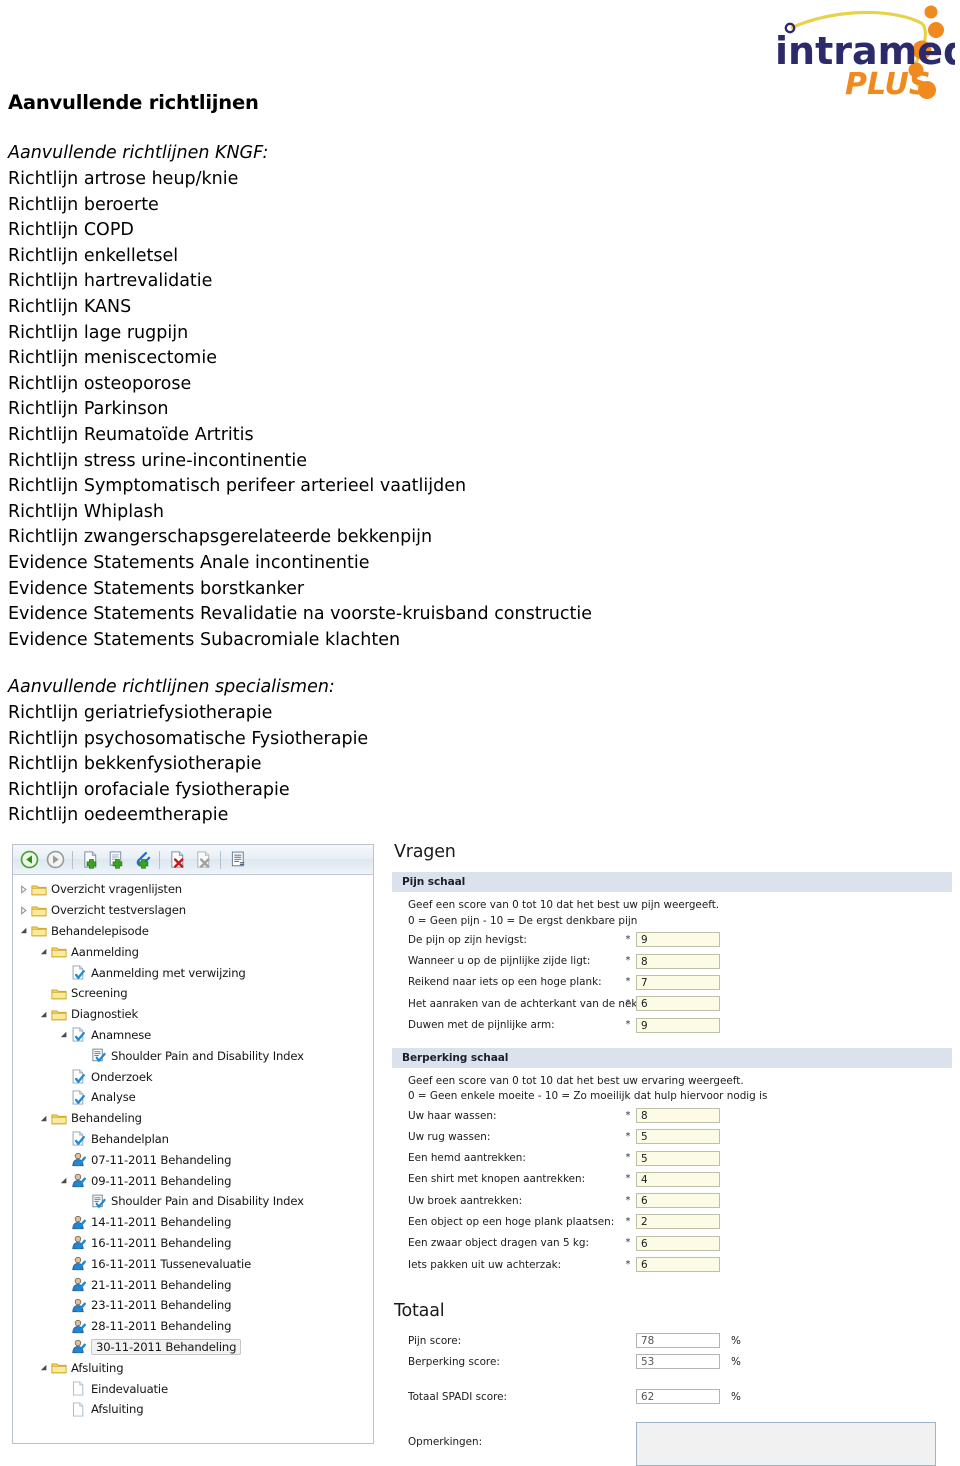  Describe the element at coordinates (195, 1139) in the screenshot. I see `tree-item: Behandelplan` at that location.